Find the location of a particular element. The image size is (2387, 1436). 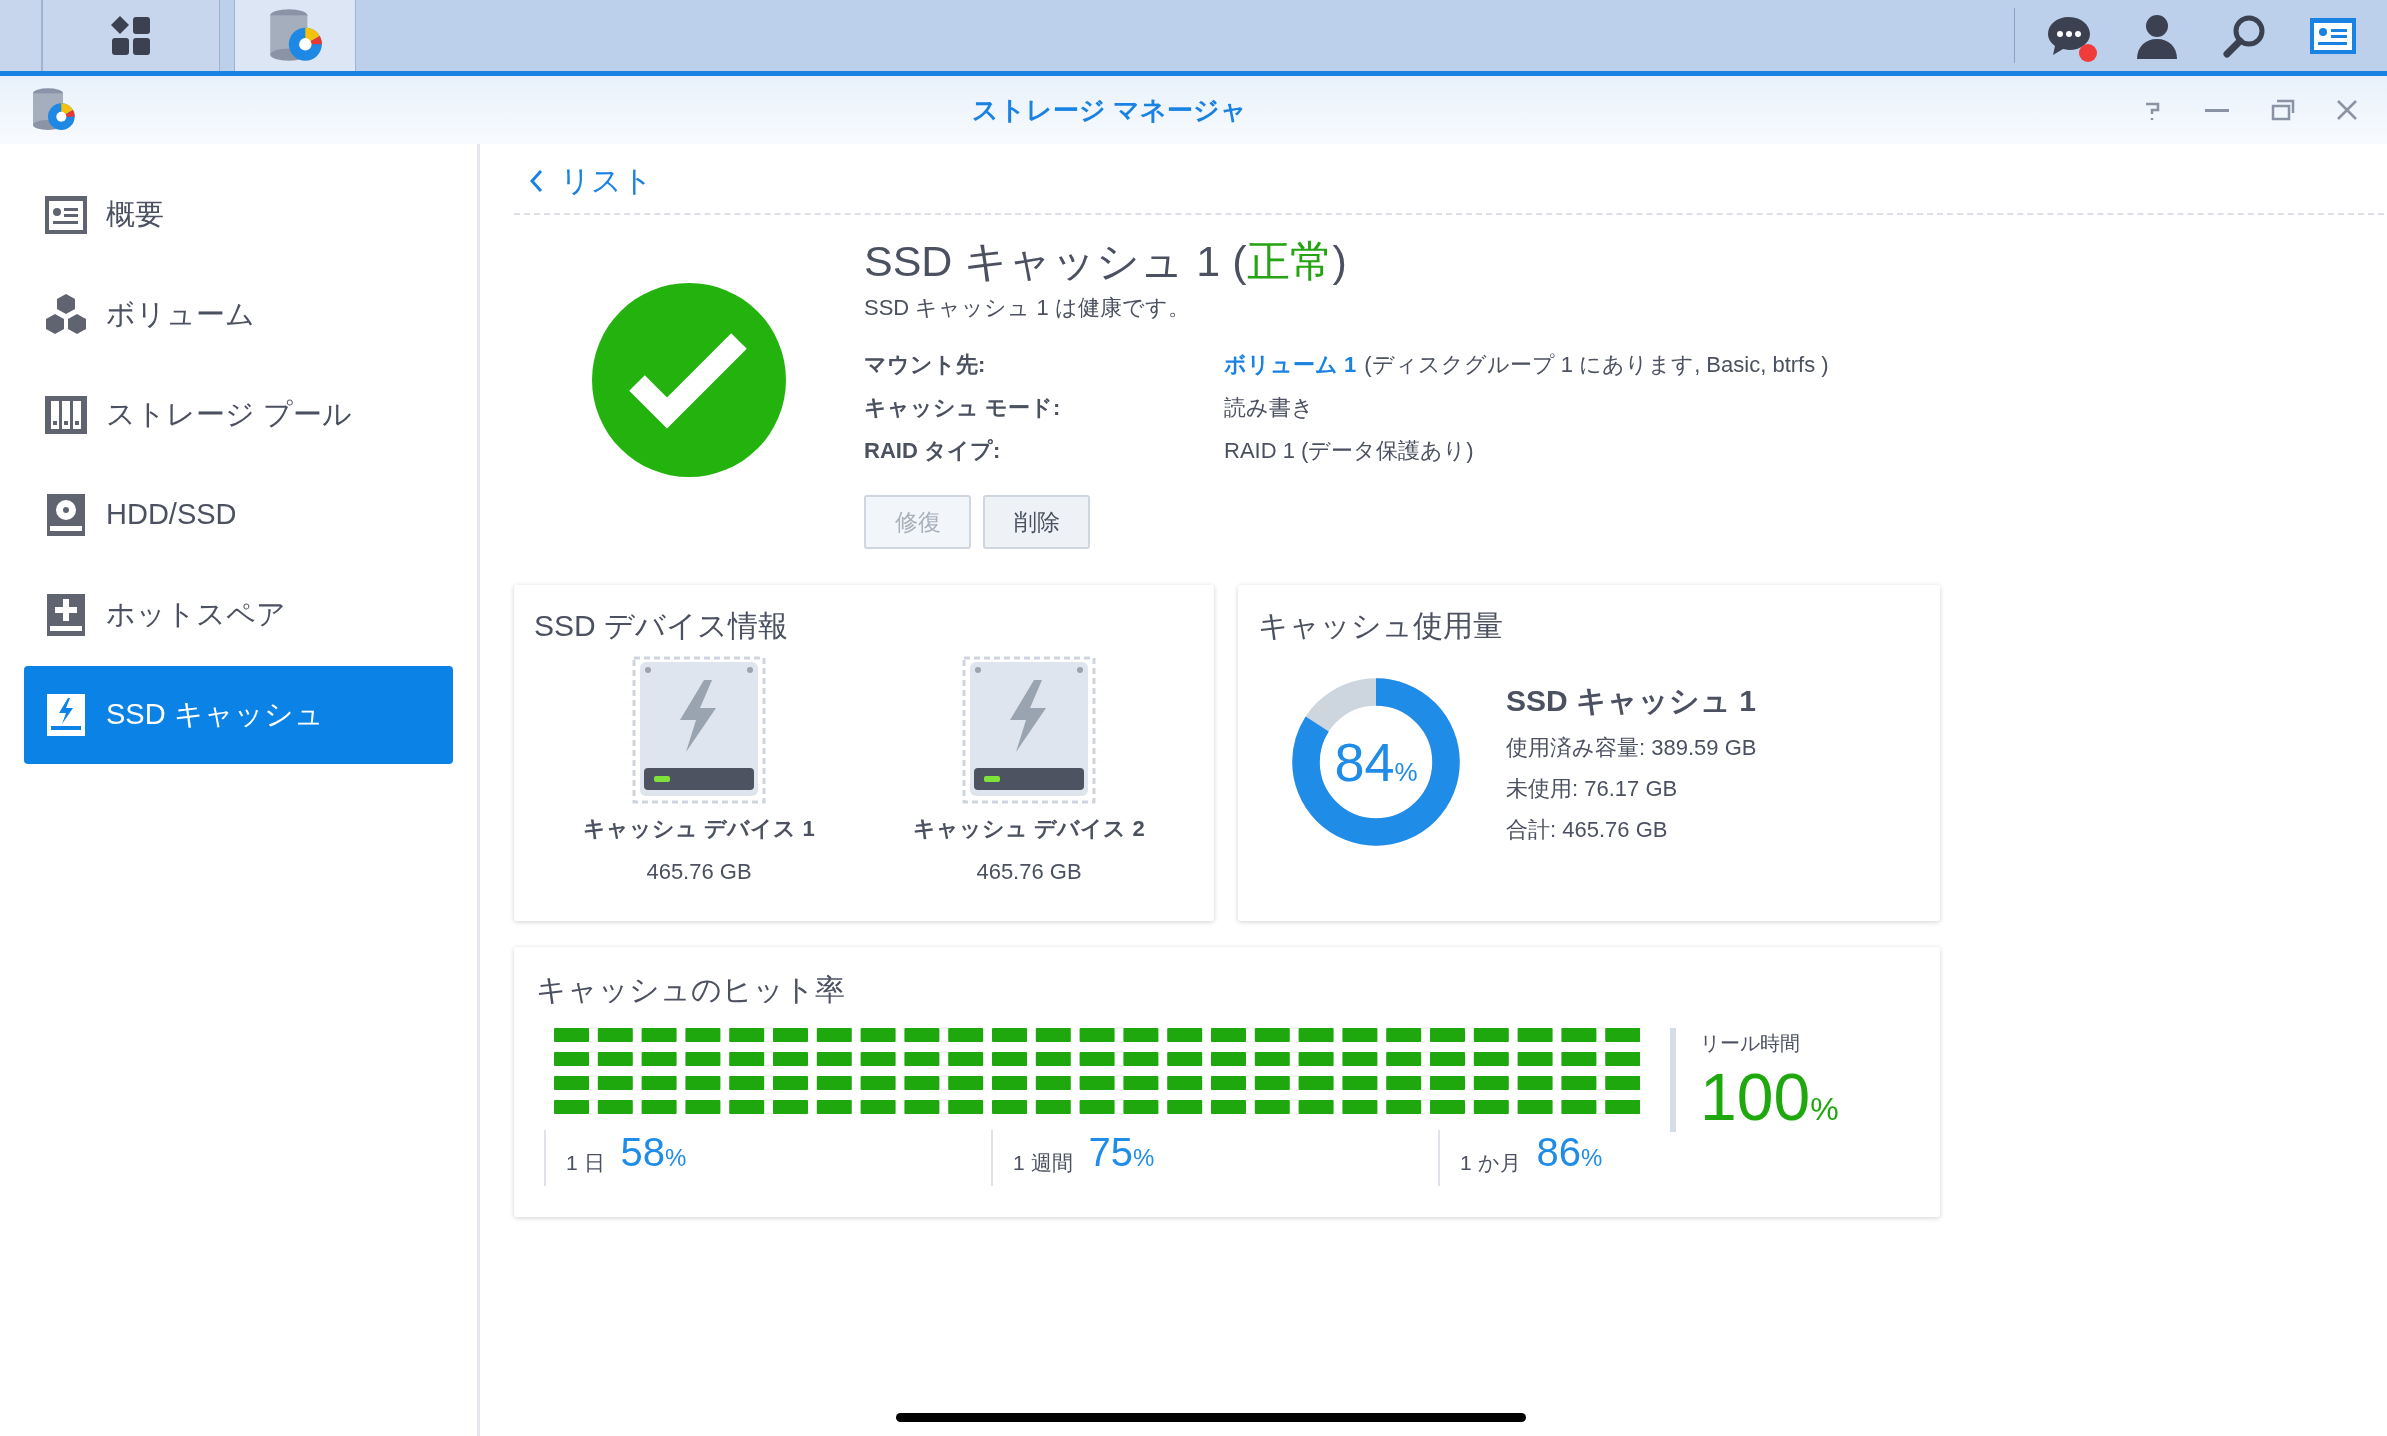

back-link: リスト is located at coordinates (1456, 180).